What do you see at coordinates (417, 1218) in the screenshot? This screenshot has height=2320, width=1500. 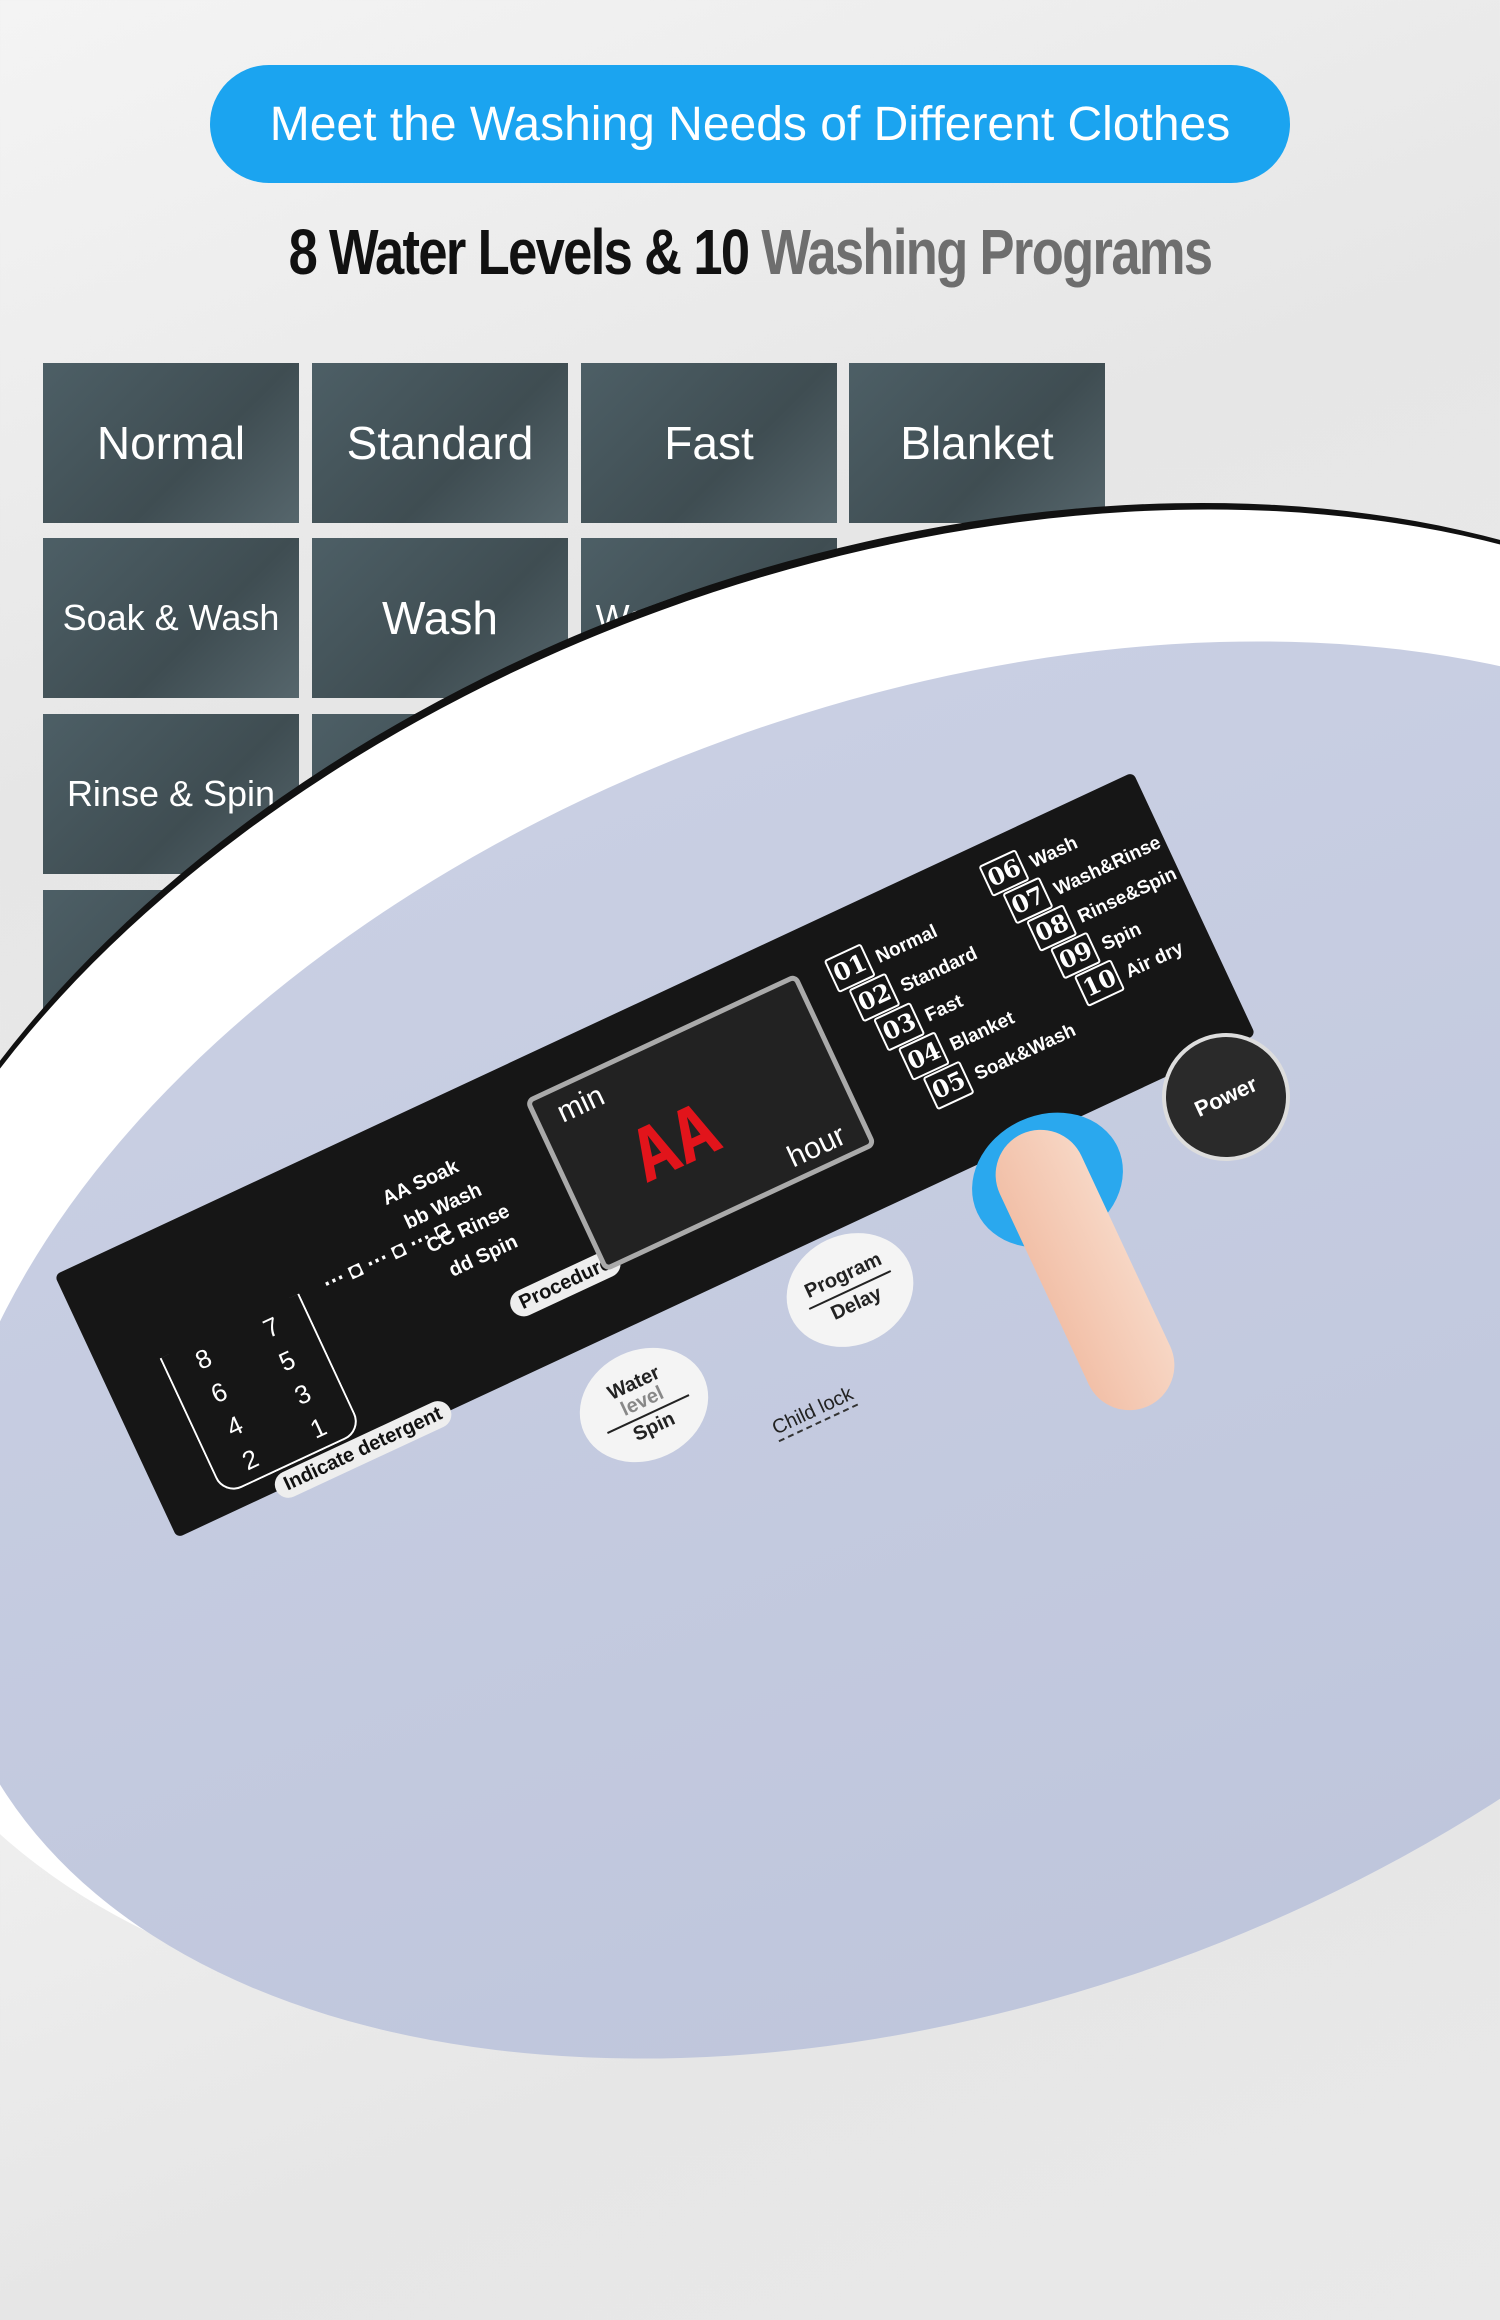 I see `code: bb` at bounding box center [417, 1218].